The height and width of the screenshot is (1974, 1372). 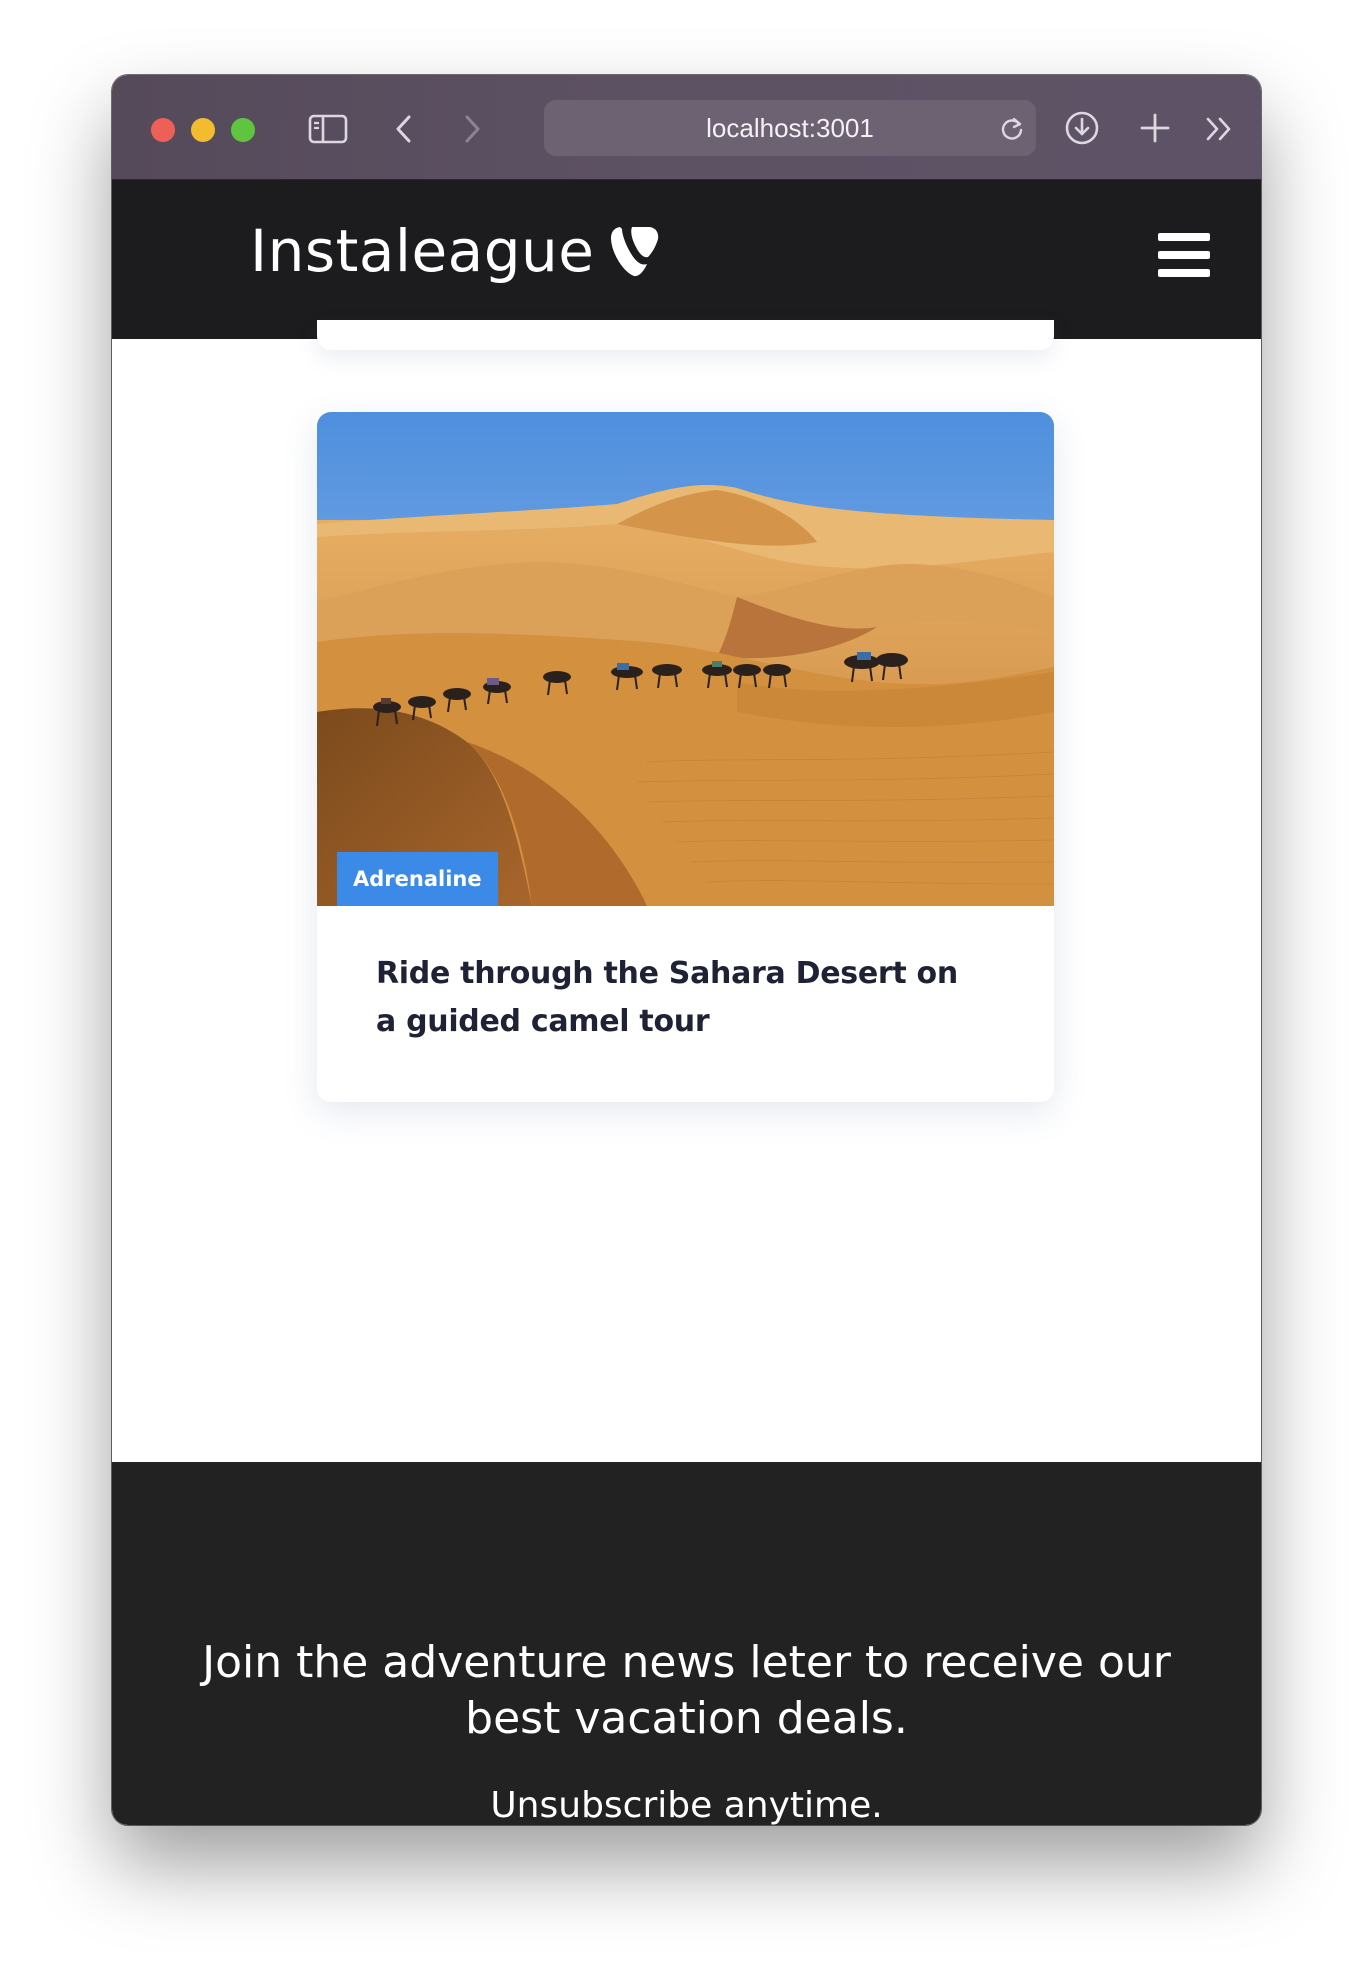 What do you see at coordinates (1012, 129) in the screenshot?
I see `reload-icon` at bounding box center [1012, 129].